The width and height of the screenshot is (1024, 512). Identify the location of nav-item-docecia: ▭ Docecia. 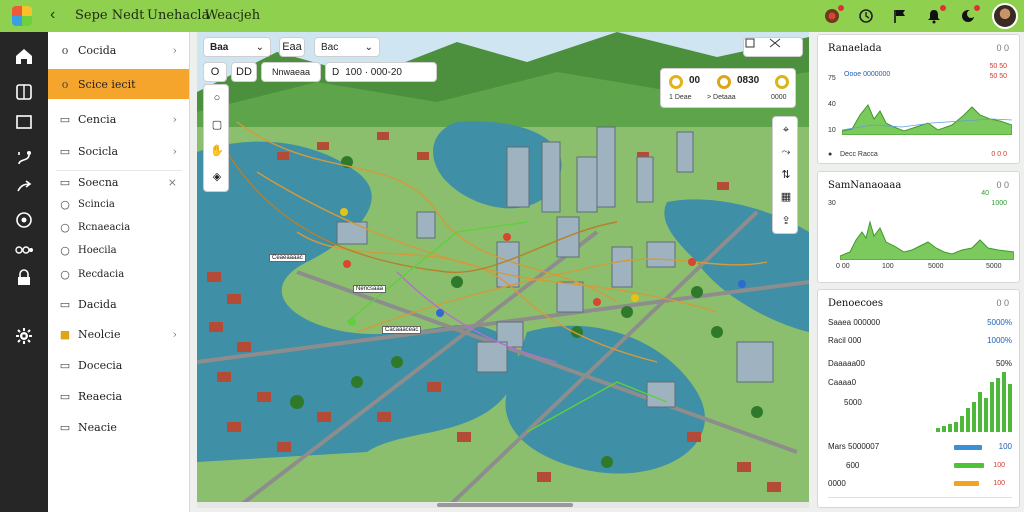
(118, 365).